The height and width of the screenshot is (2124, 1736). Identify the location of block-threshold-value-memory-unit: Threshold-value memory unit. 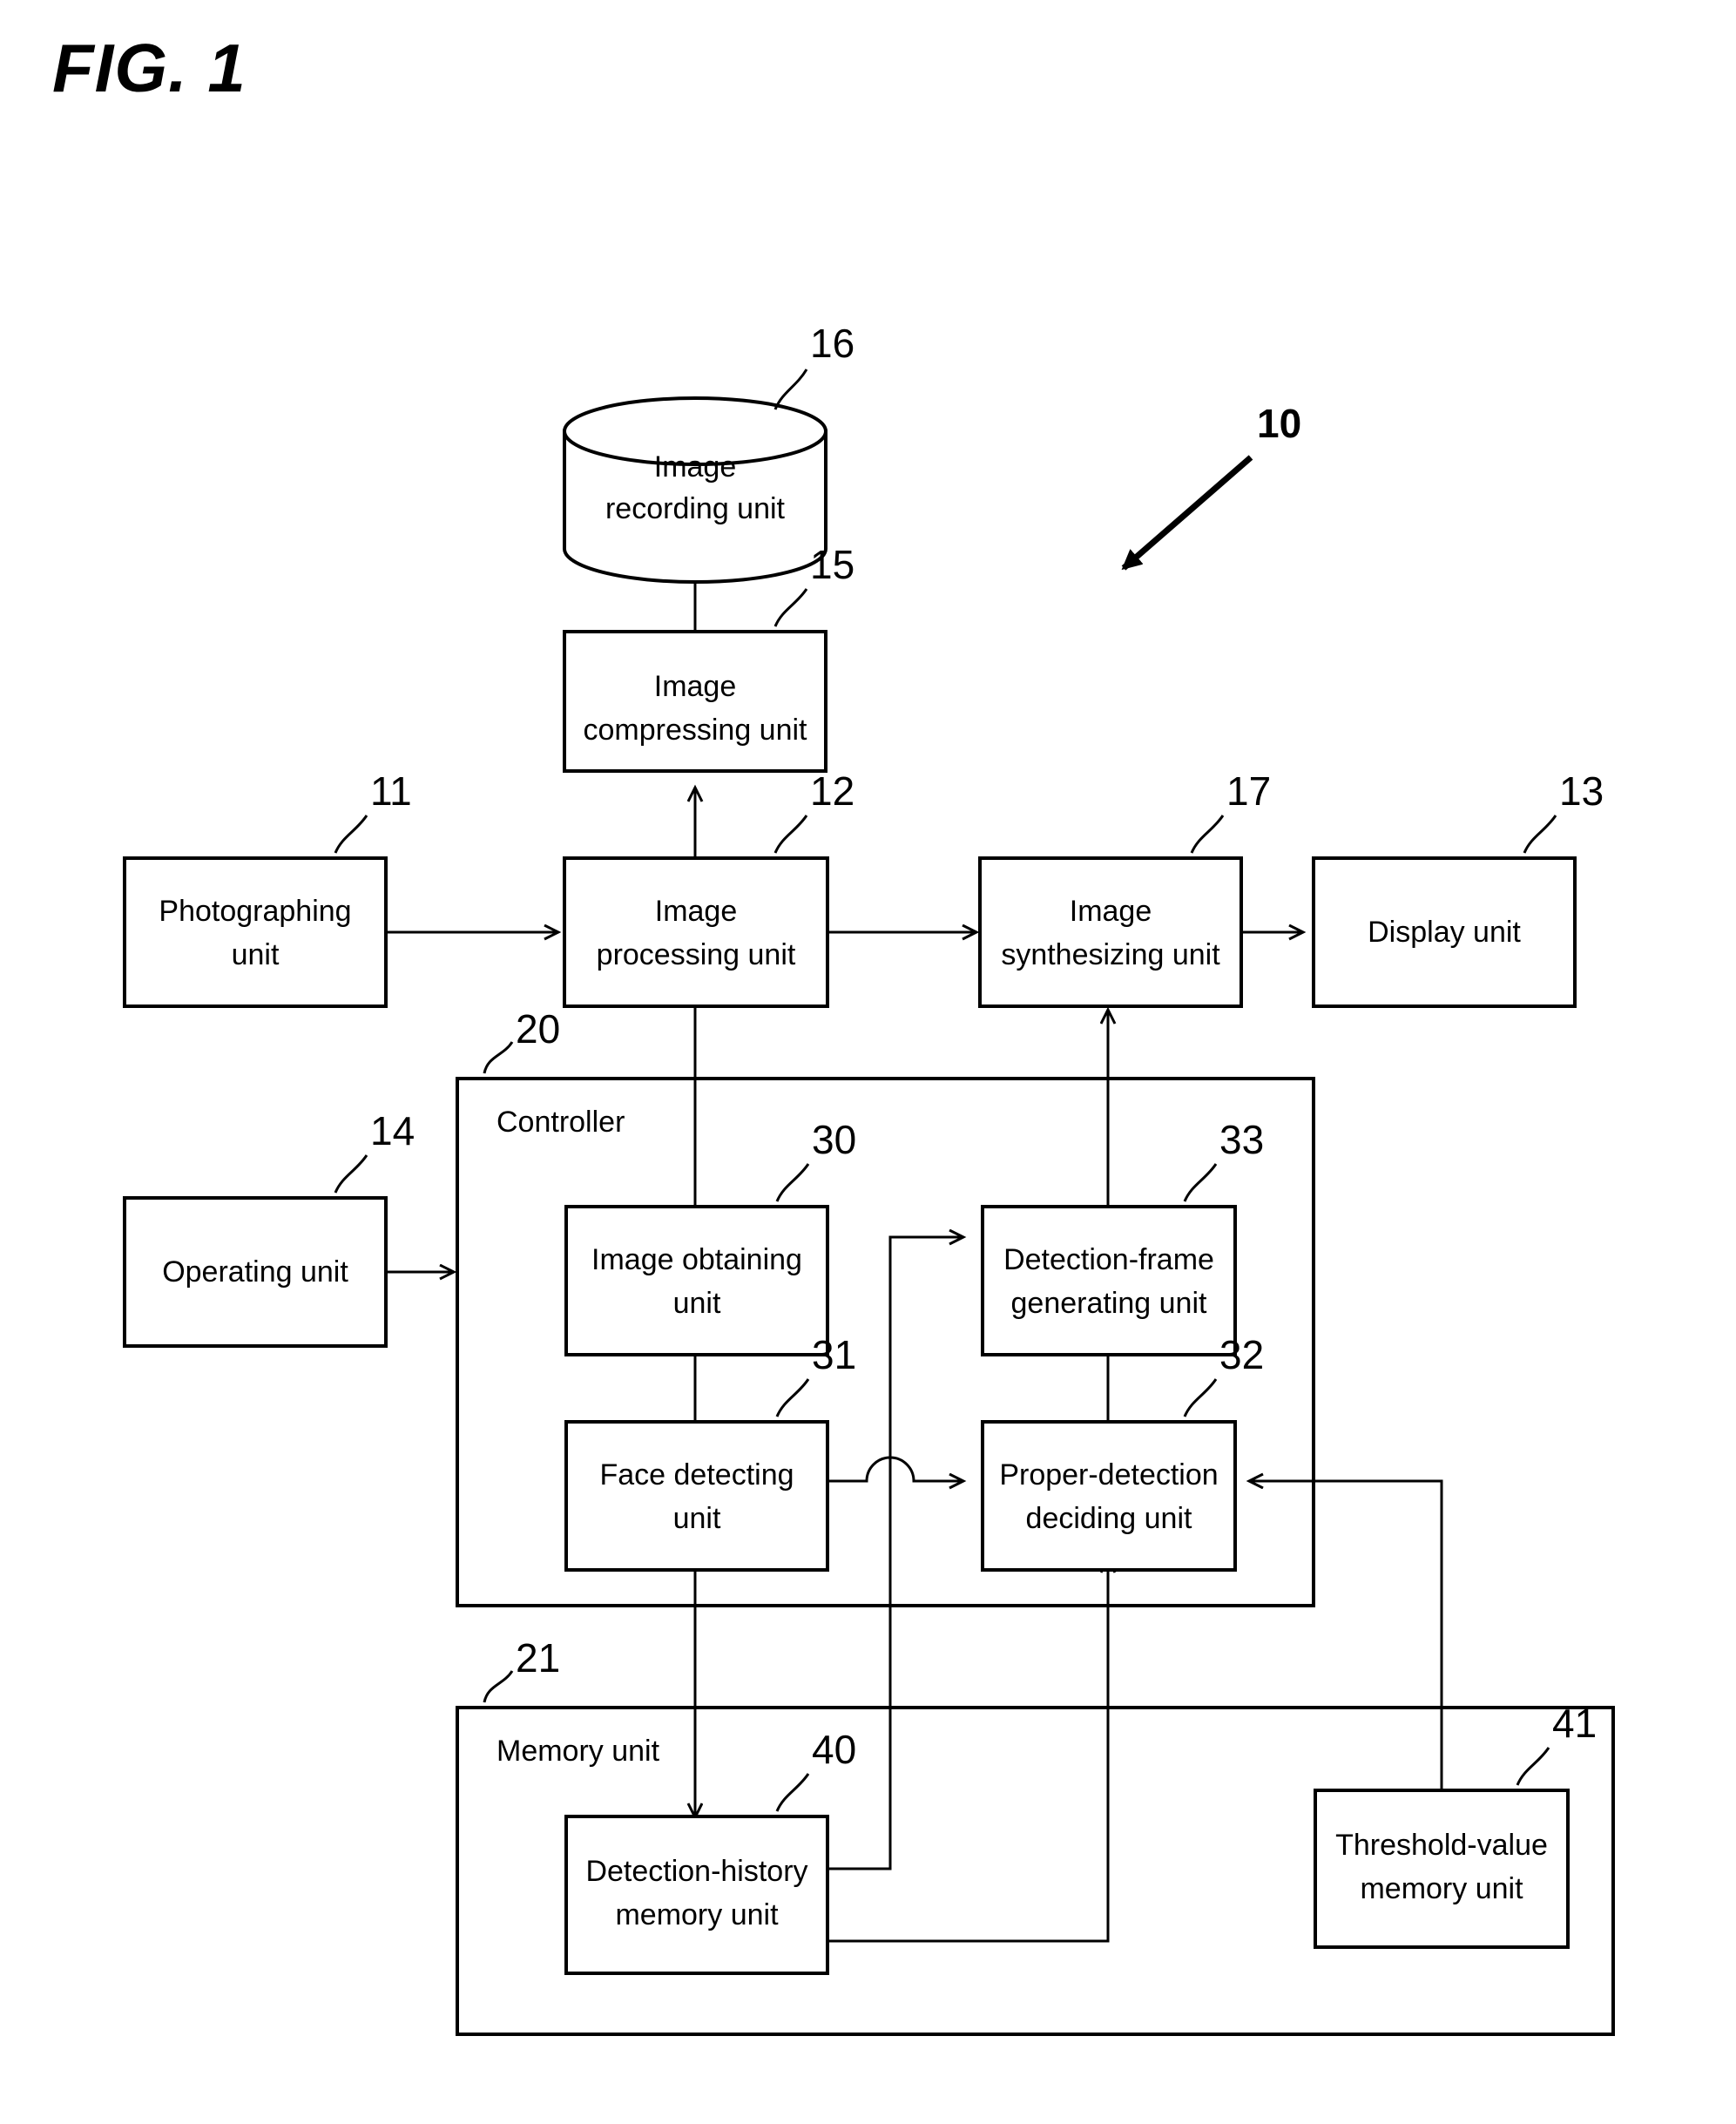
(1442, 1869).